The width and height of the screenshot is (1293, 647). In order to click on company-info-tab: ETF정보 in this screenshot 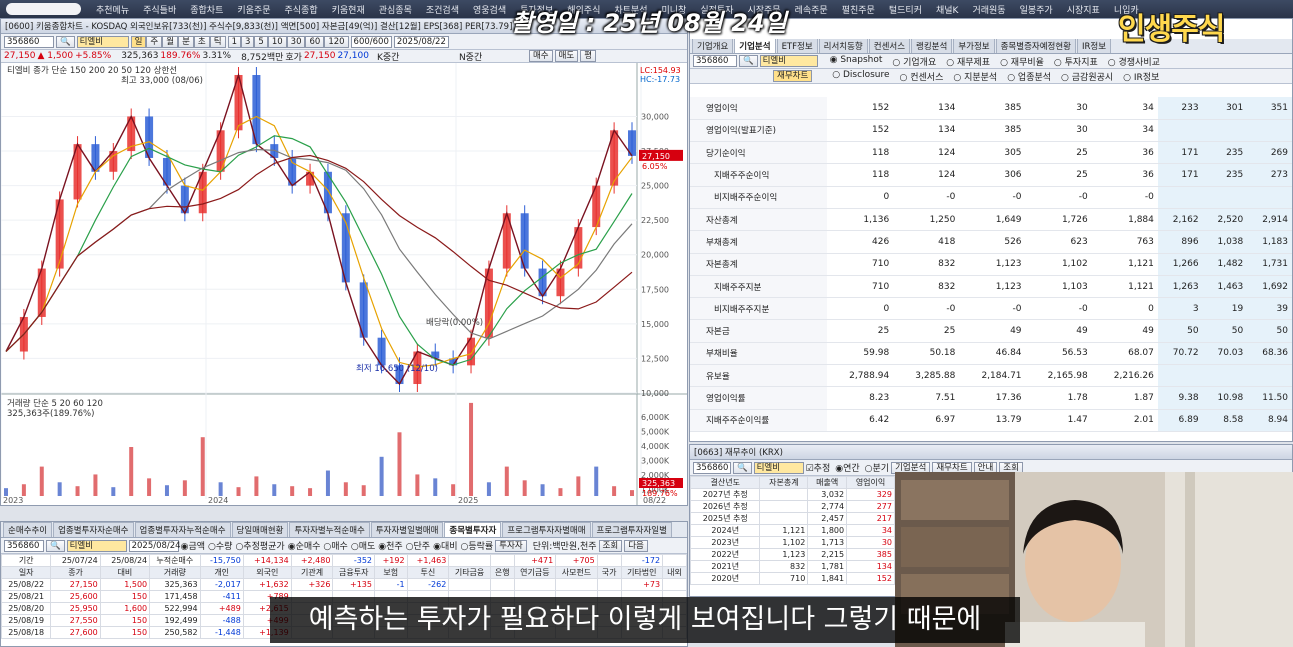, I will do `click(797, 46)`.